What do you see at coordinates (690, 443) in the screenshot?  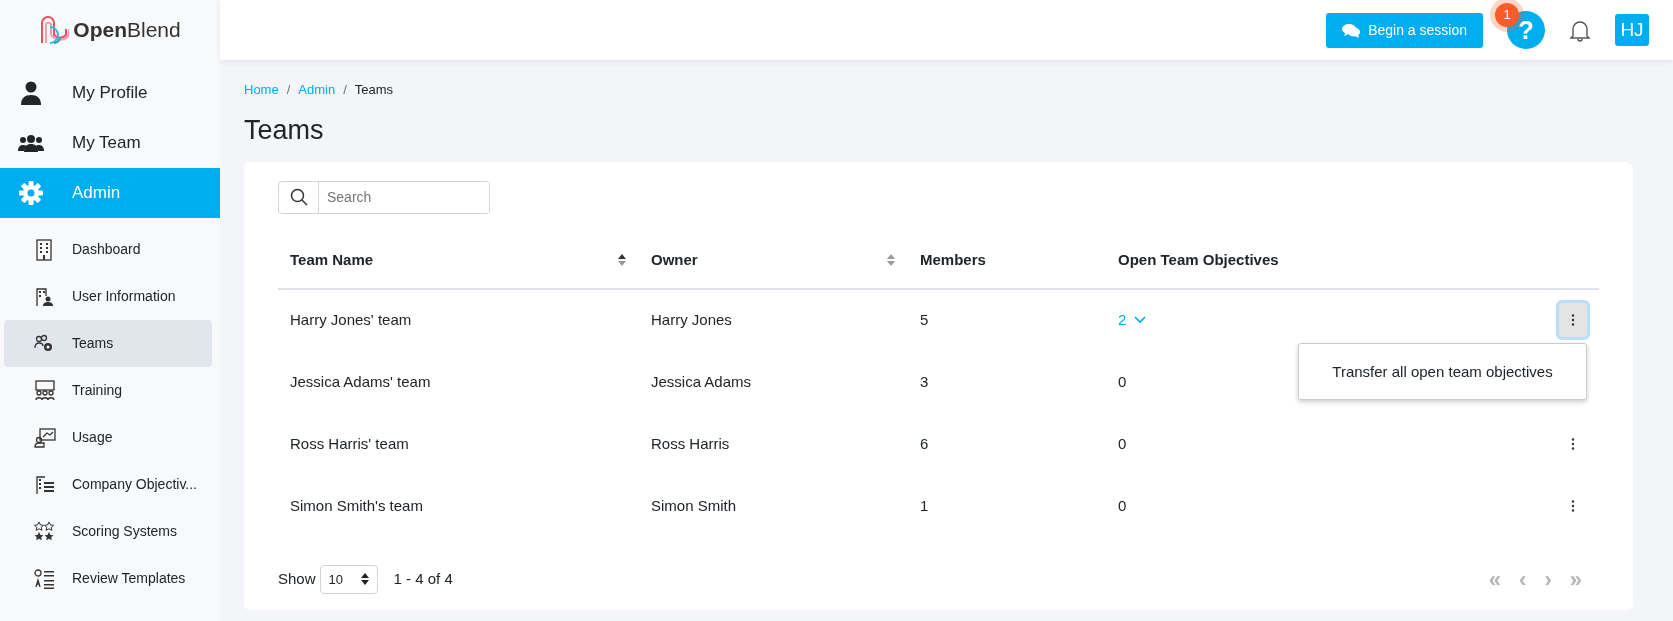 I see `owner-cell-text: Ross Harris` at bounding box center [690, 443].